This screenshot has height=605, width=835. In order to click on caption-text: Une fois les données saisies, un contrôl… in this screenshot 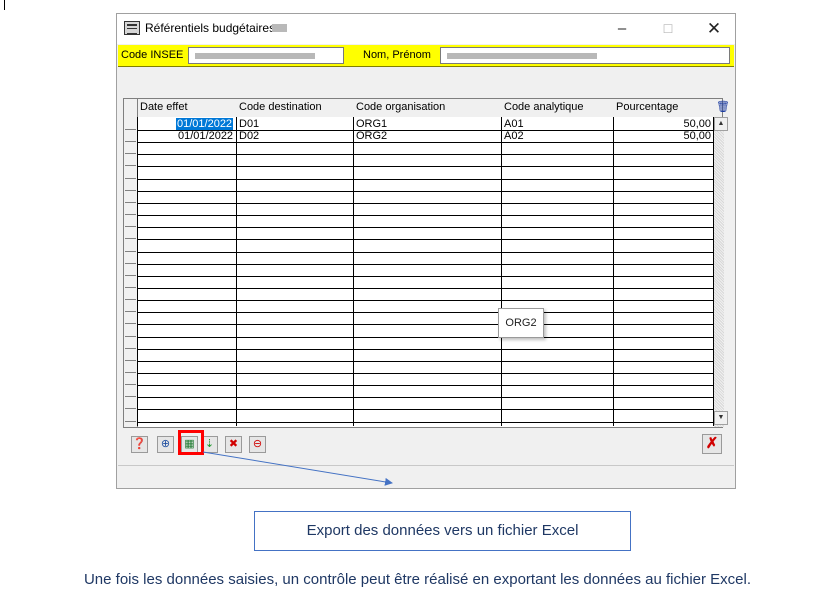, I will do `click(417, 579)`.